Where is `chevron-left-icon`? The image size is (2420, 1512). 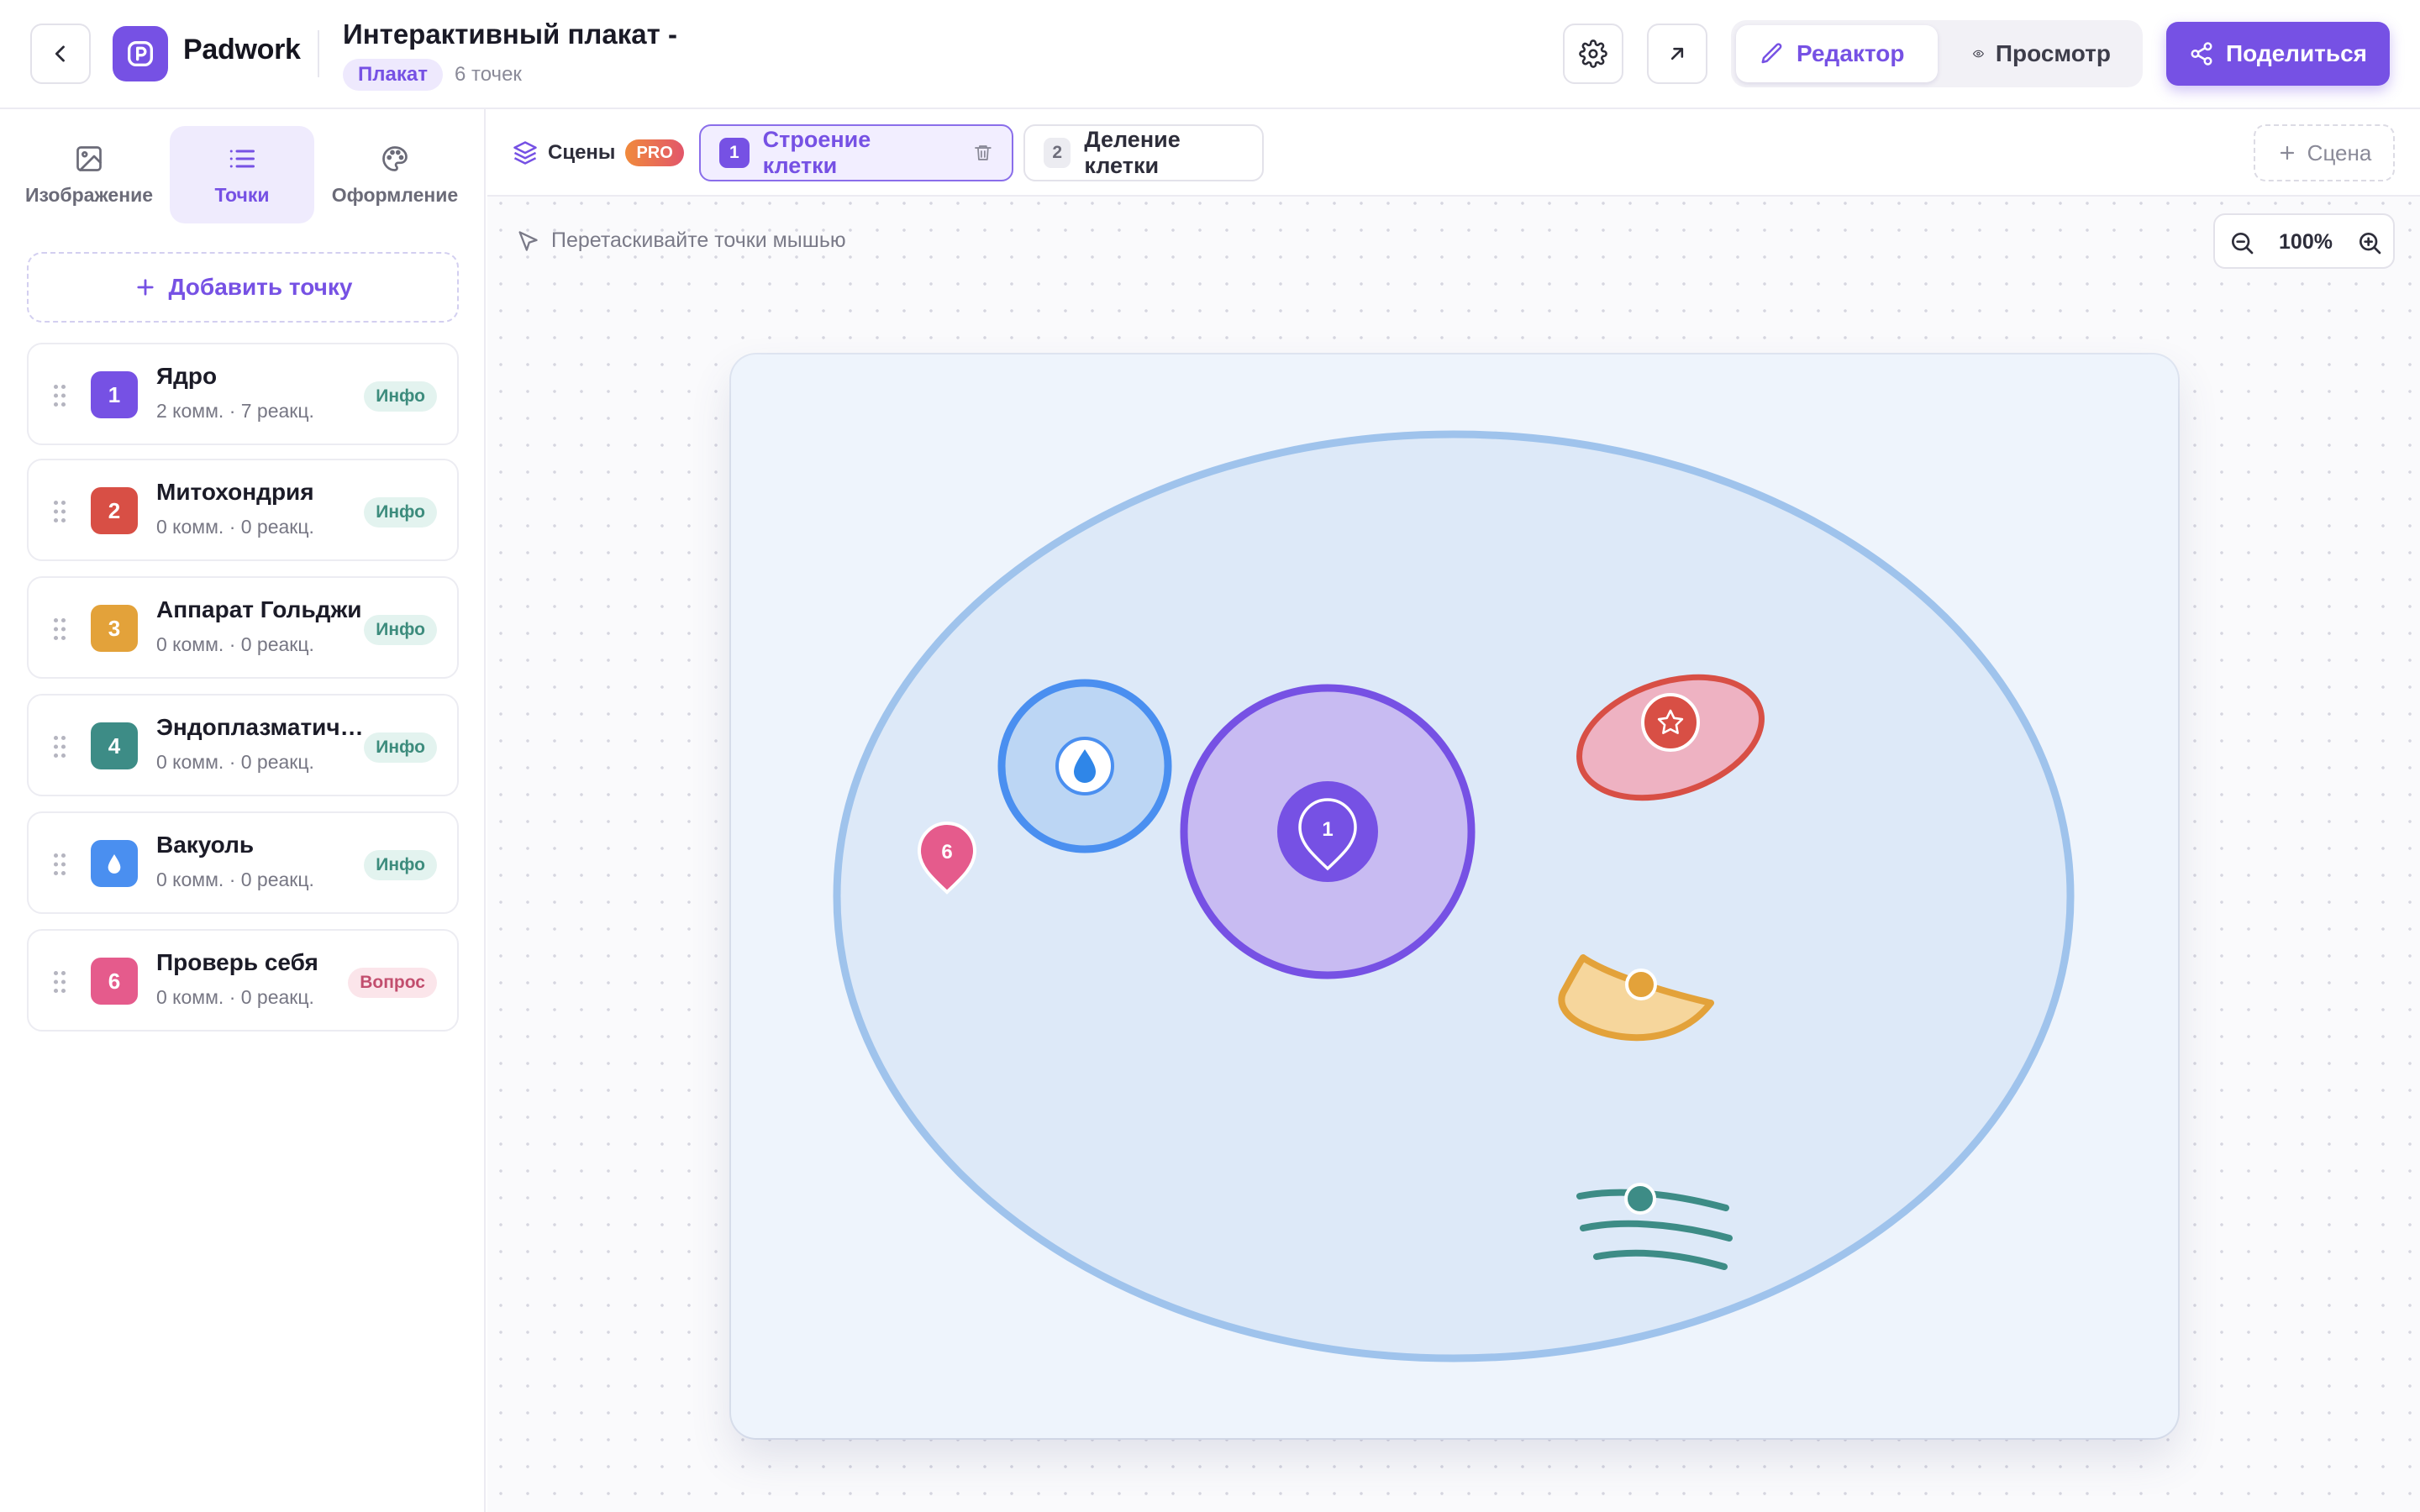 chevron-left-icon is located at coordinates (60, 53).